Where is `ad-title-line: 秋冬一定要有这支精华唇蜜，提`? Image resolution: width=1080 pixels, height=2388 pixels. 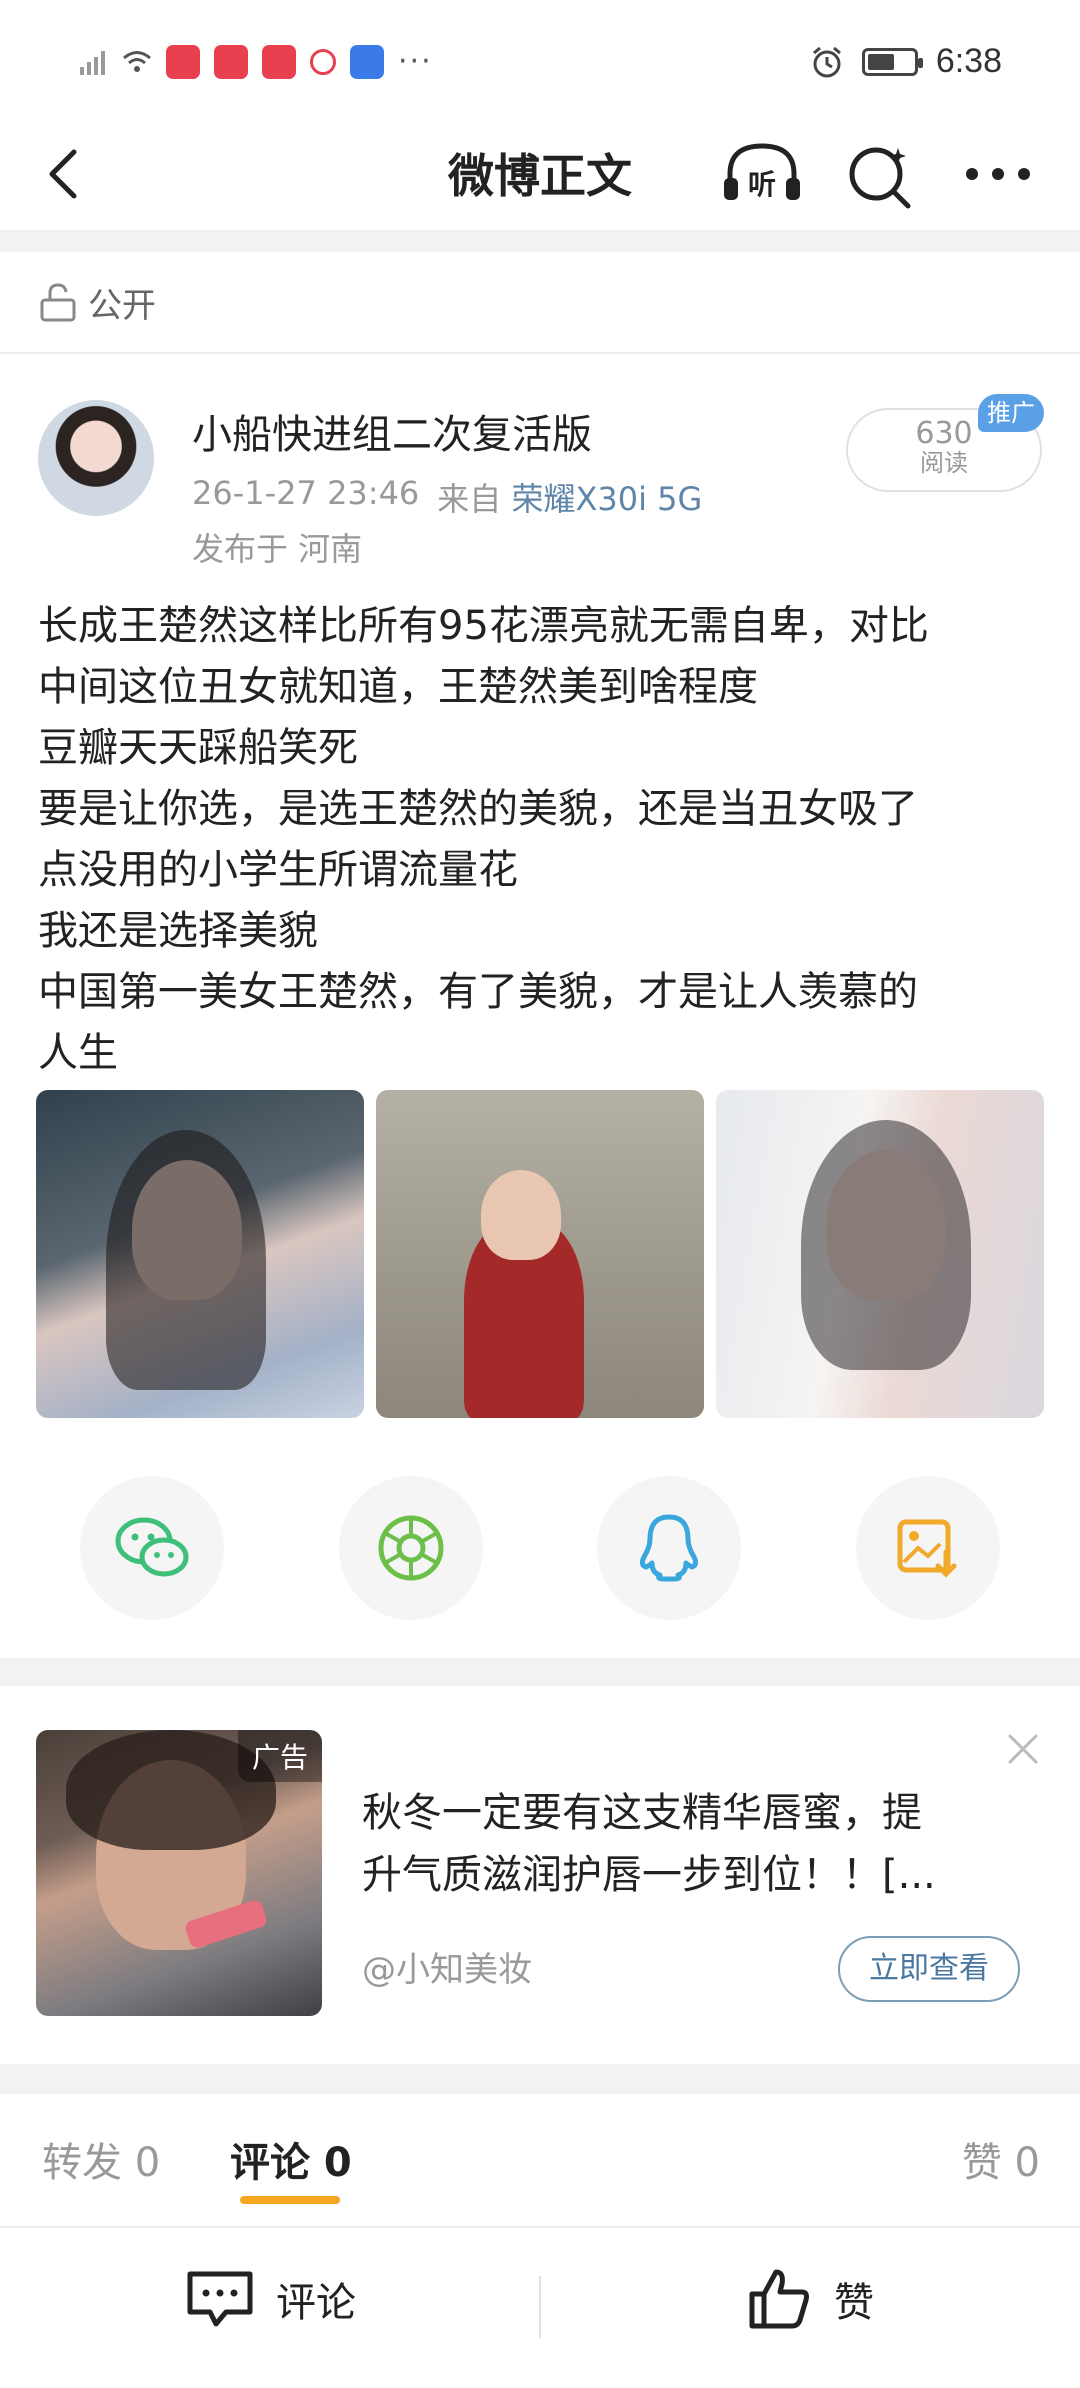
ad-title-line: 秋冬一定要有这支精华唇蜜，提 is located at coordinates (642, 1813).